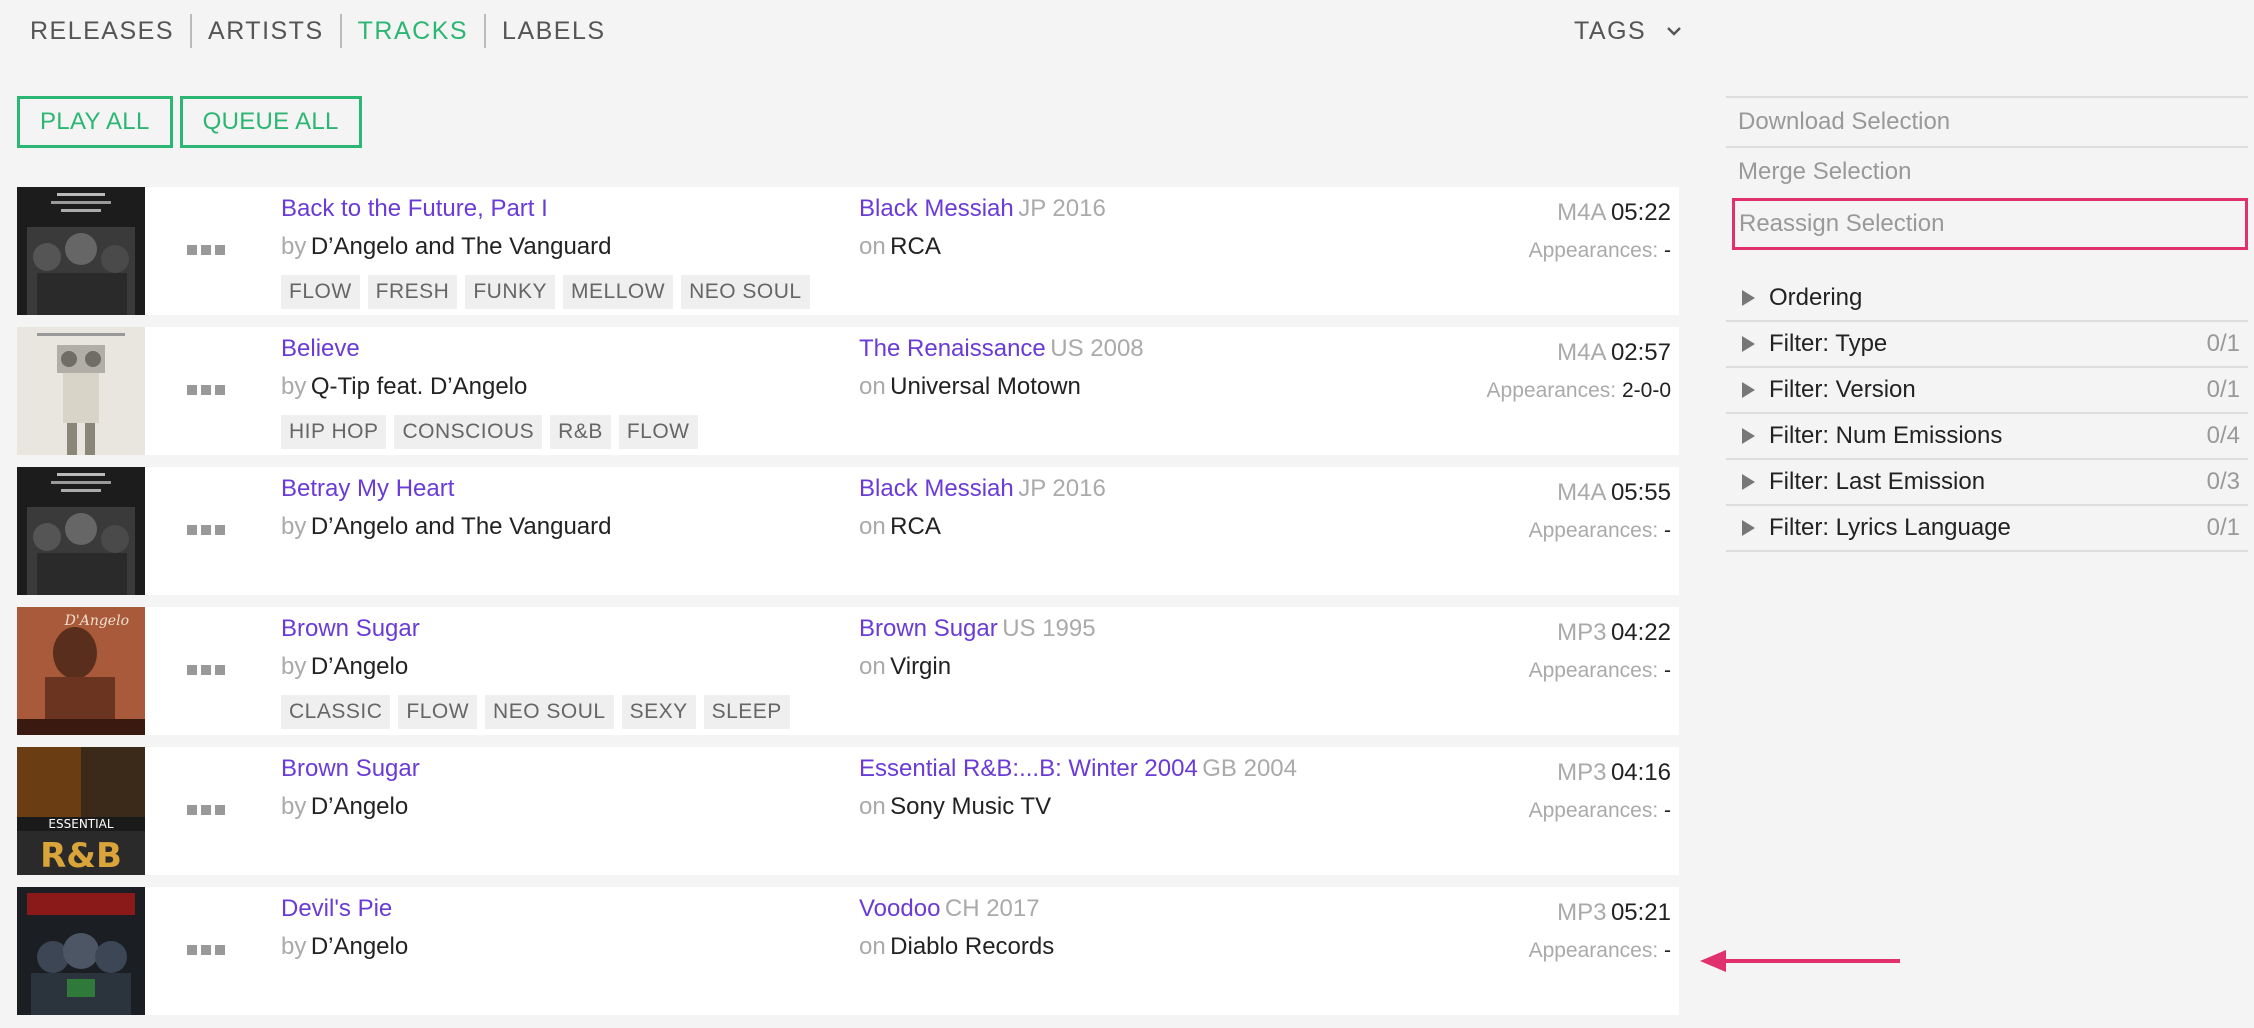 The height and width of the screenshot is (1028, 2254). I want to click on facet-label: Filter: Type, so click(1828, 343).